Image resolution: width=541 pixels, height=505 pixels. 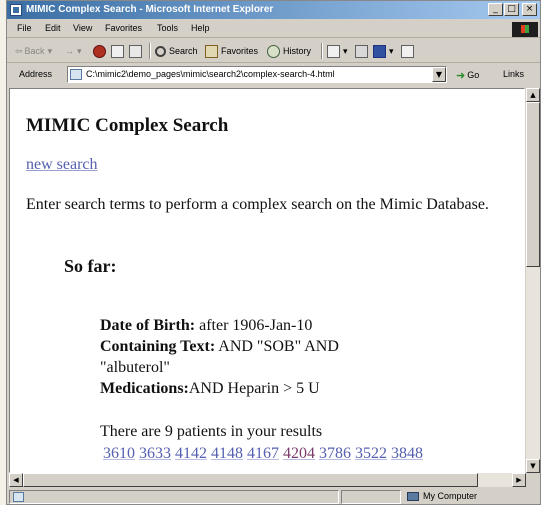 What do you see at coordinates (90, 266) in the screenshot?
I see `so-far-heading: So far:` at bounding box center [90, 266].